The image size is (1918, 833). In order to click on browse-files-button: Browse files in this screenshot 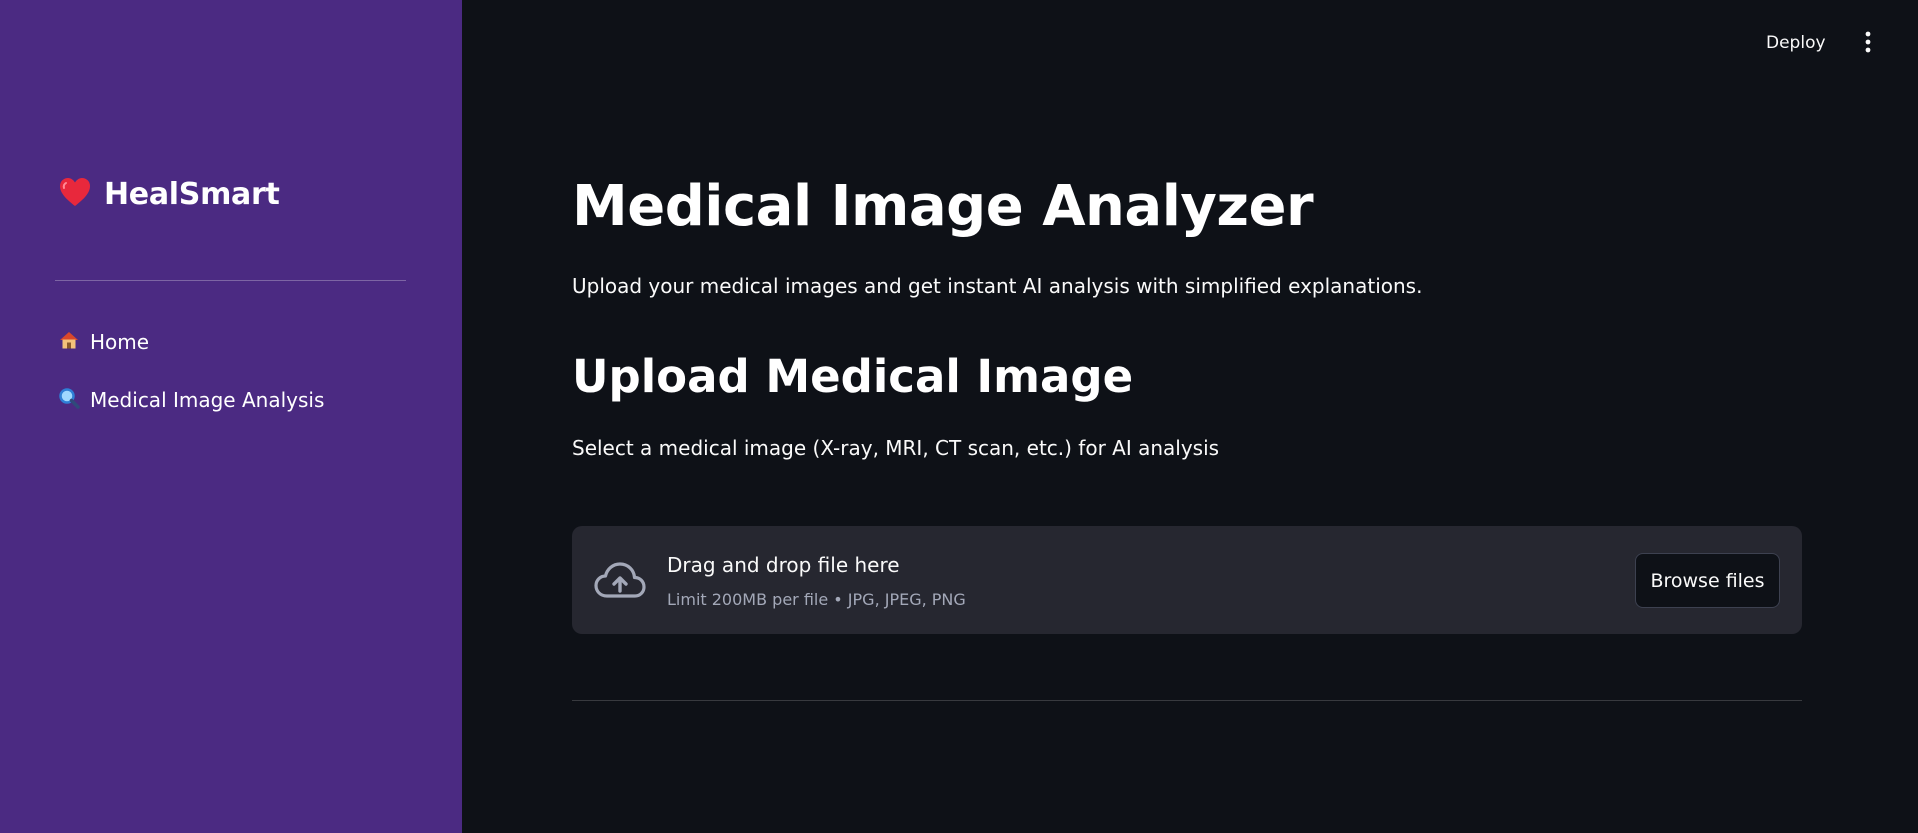, I will do `click(1707, 580)`.